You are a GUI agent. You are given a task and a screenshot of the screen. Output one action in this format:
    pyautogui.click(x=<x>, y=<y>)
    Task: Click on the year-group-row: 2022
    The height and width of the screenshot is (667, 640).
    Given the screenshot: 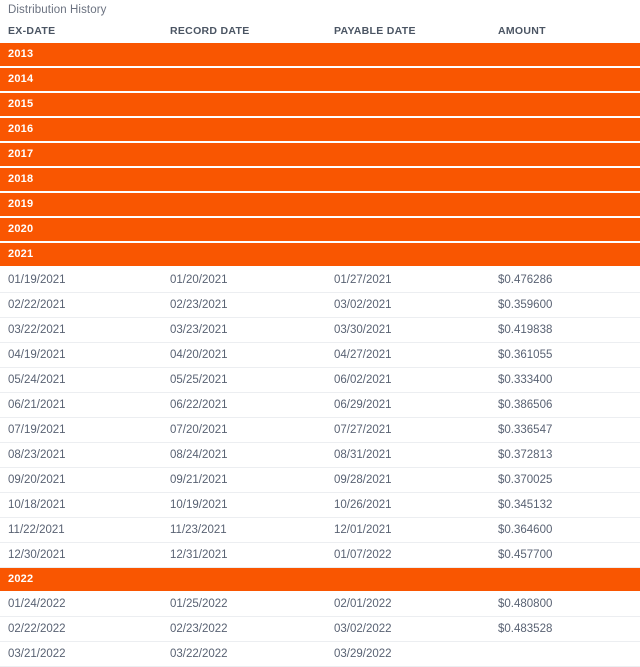 What is the action you would take?
    pyautogui.click(x=320, y=579)
    